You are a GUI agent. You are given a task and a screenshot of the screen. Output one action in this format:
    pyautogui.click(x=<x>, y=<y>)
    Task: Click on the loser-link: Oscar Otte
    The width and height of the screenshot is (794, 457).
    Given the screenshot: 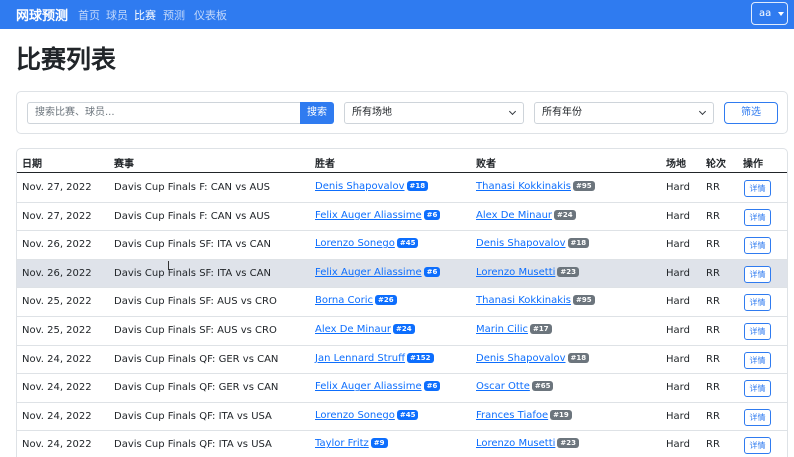 What is the action you would take?
    pyautogui.click(x=503, y=386)
    